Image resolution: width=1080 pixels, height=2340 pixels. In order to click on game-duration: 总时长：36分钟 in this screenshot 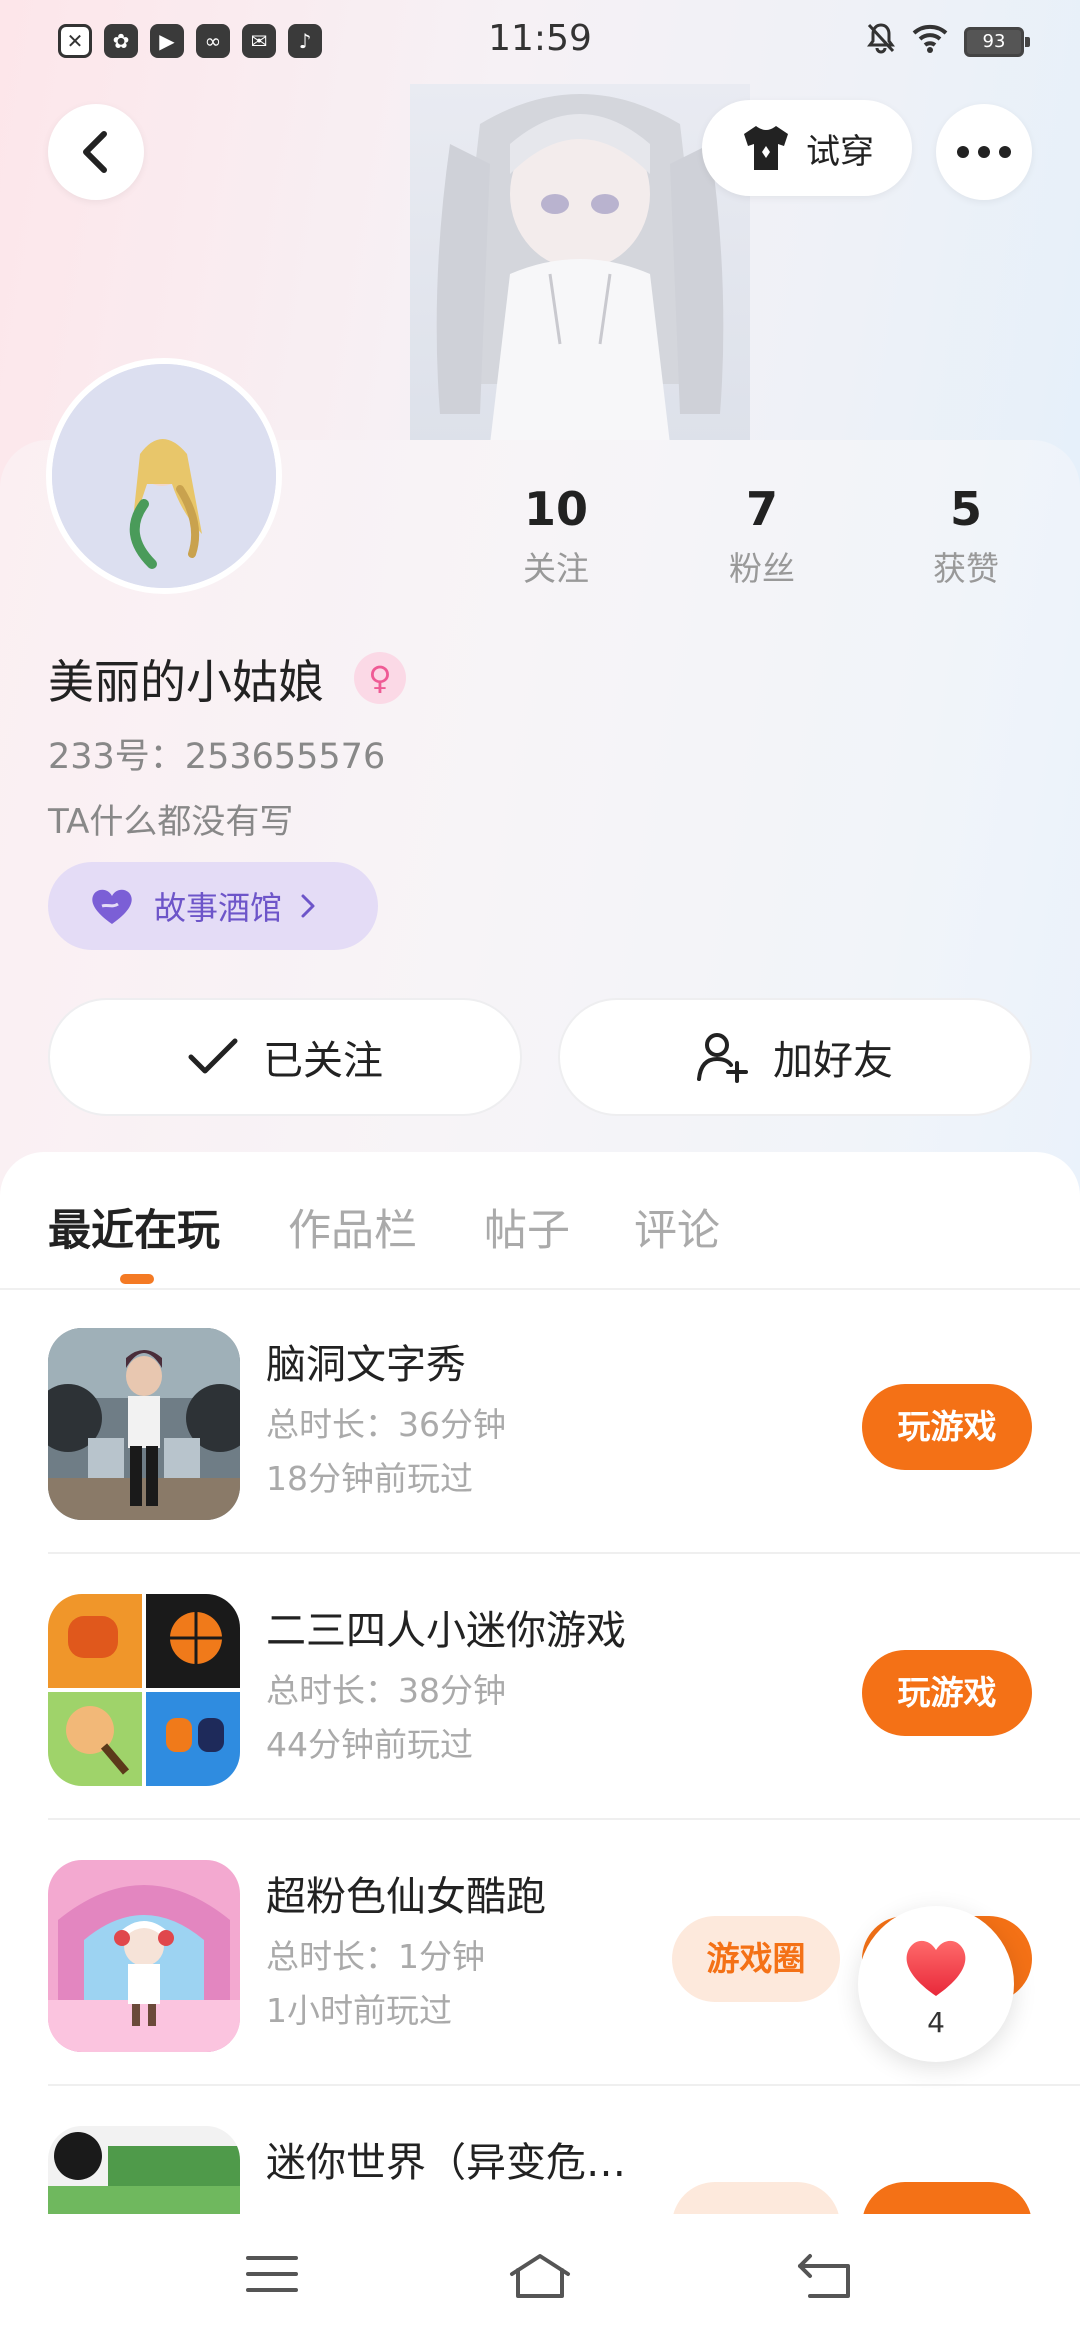, I will do `click(386, 1424)`.